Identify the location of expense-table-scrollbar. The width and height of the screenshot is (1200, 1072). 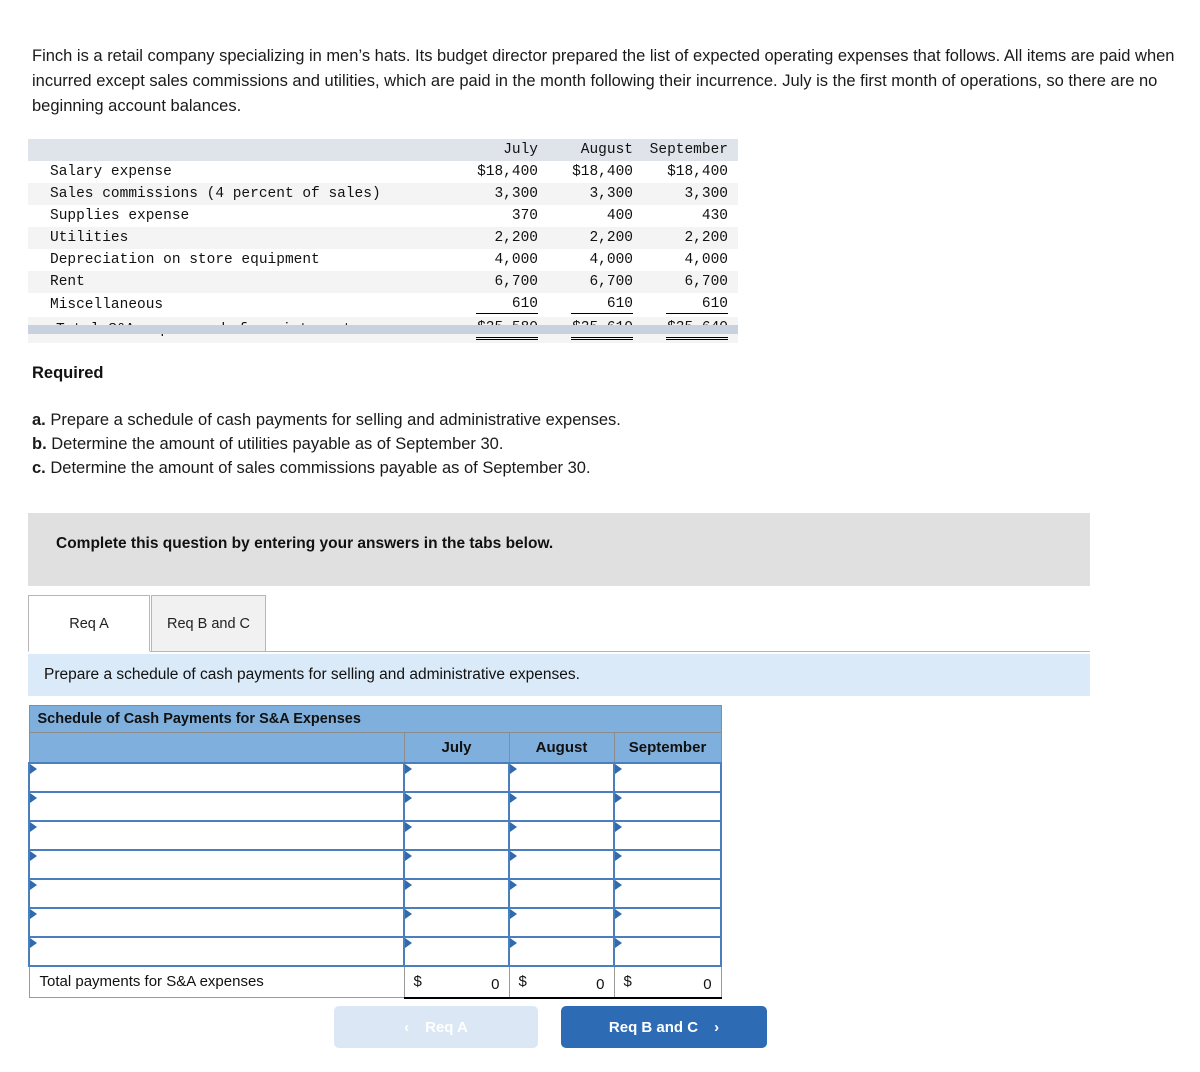
(383, 329).